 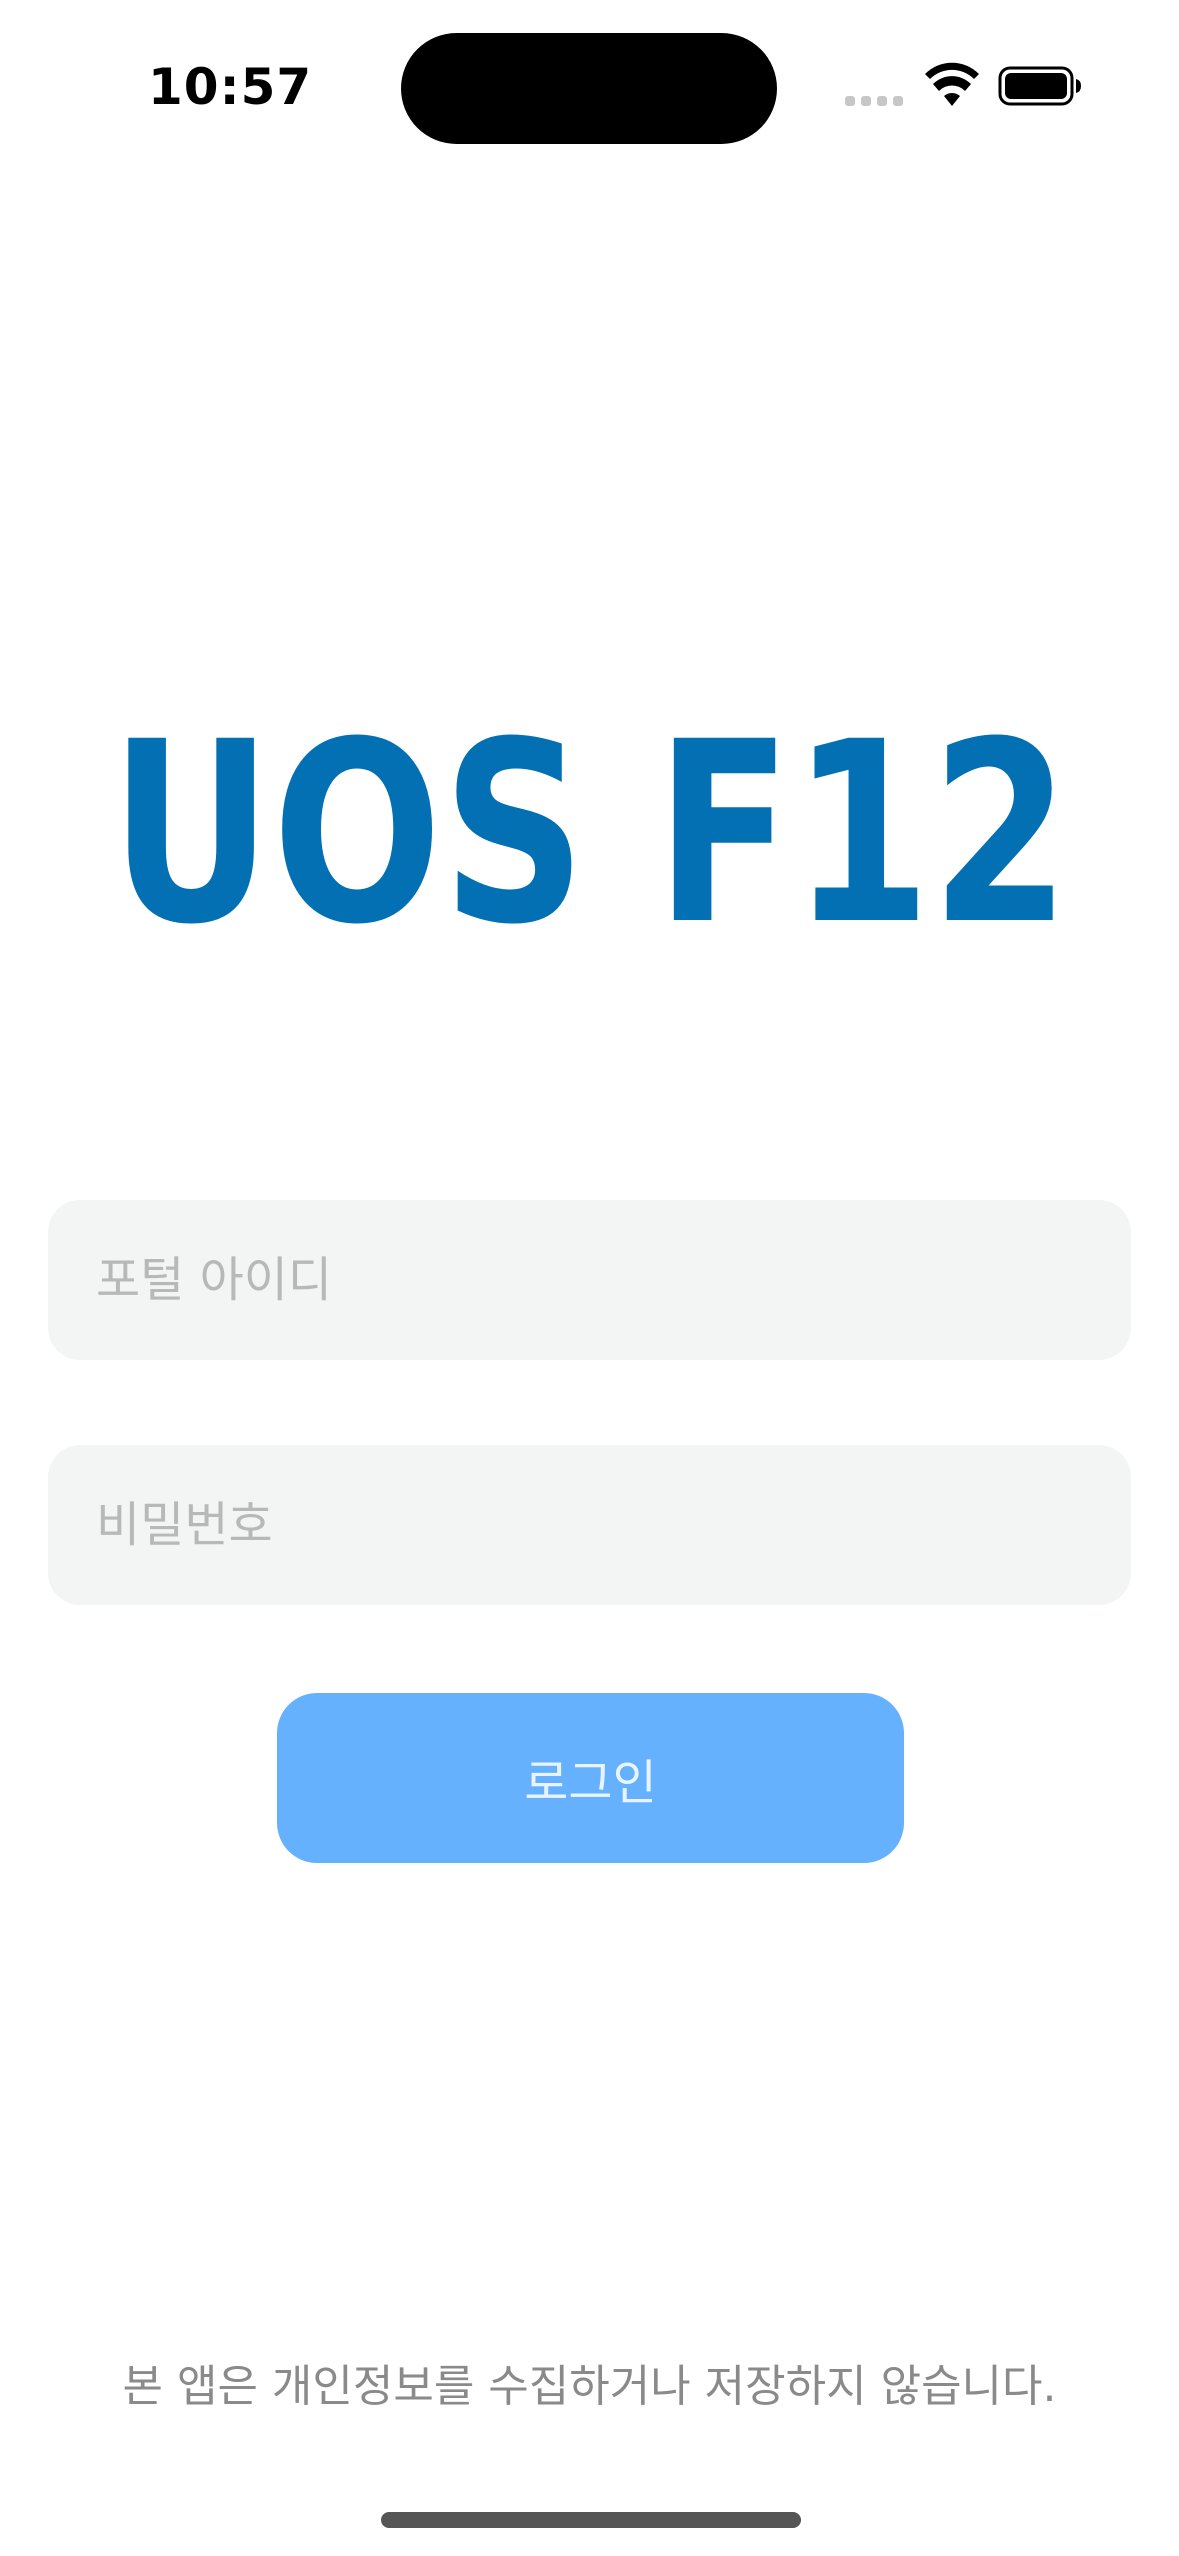 What do you see at coordinates (230, 87) in the screenshot?
I see `status-time: 10:57` at bounding box center [230, 87].